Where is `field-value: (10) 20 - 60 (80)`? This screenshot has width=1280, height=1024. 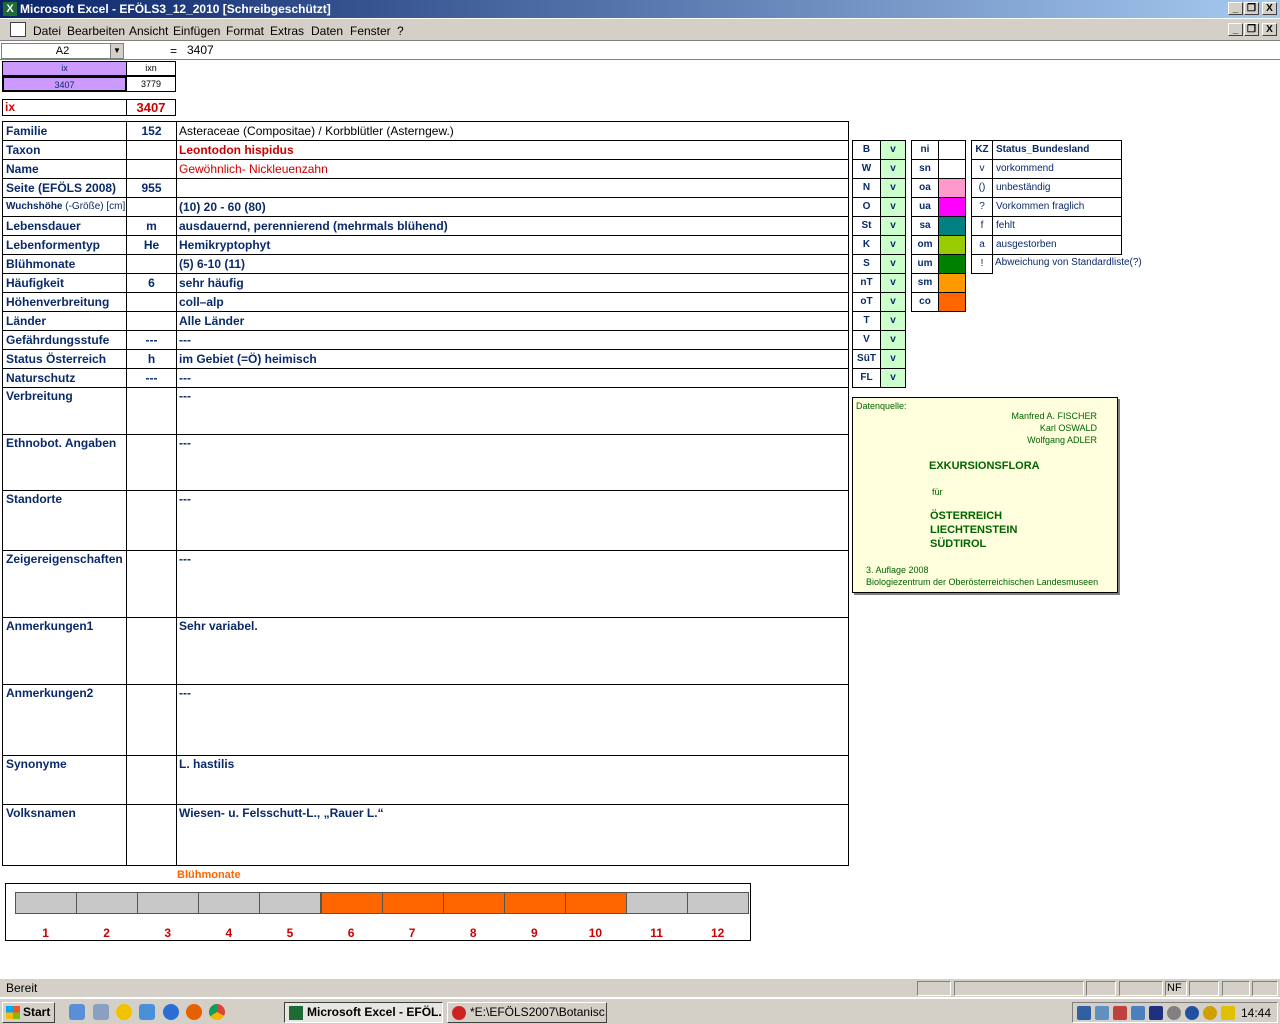
field-value: (10) 20 - 60 (80) is located at coordinates (512, 207).